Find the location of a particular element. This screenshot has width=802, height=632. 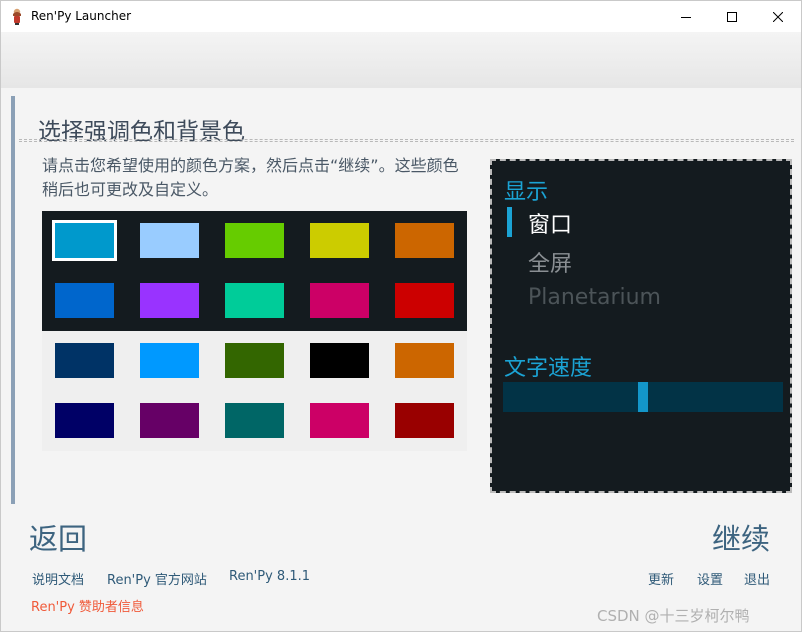

close-icon is located at coordinates (778, 16).